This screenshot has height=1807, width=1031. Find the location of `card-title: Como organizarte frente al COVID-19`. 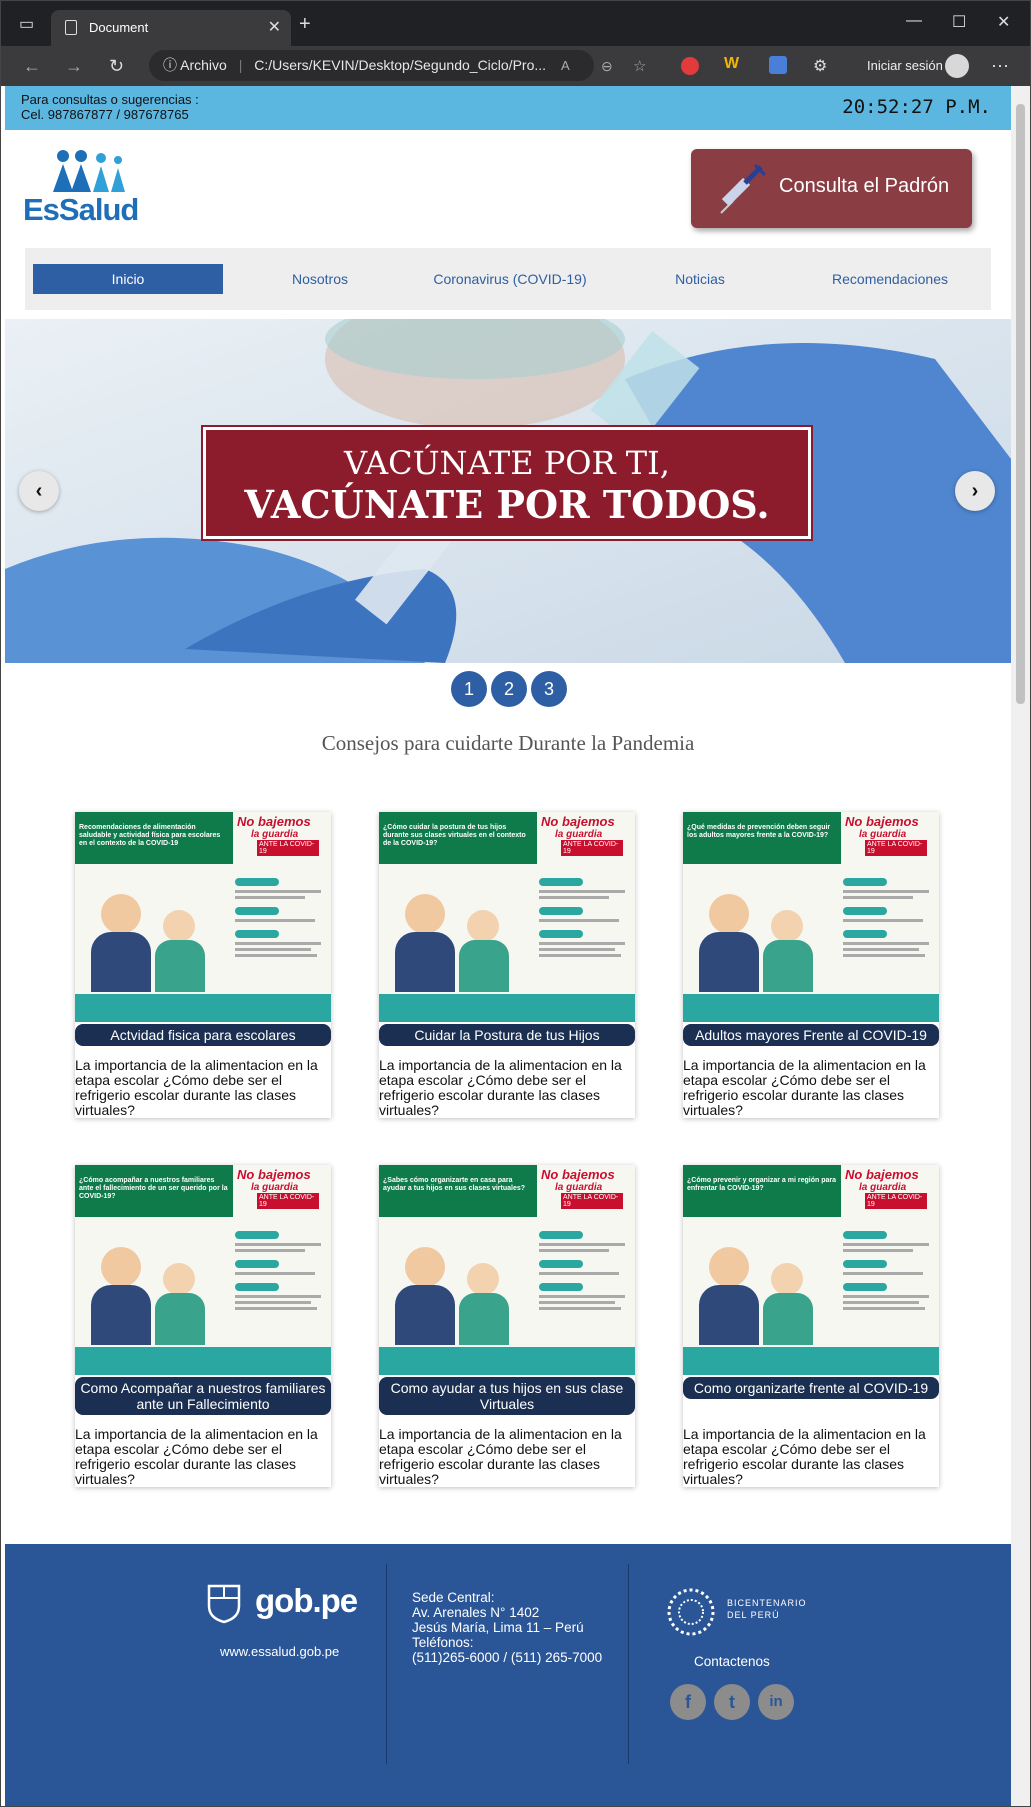

card-title: Como organizarte frente al COVID-19 is located at coordinates (811, 1388).